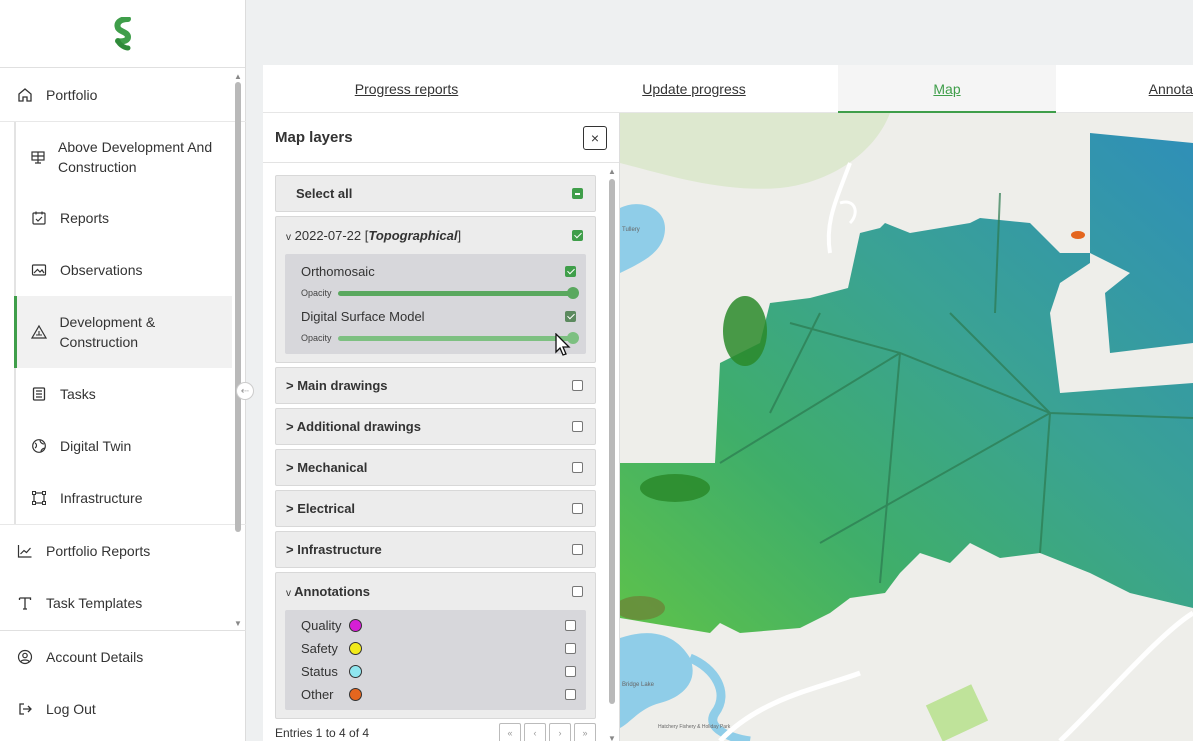 Image resolution: width=1193 pixels, height=741 pixels. I want to click on layer-group-additional-drawings-label: > Additional drawings, so click(353, 426).